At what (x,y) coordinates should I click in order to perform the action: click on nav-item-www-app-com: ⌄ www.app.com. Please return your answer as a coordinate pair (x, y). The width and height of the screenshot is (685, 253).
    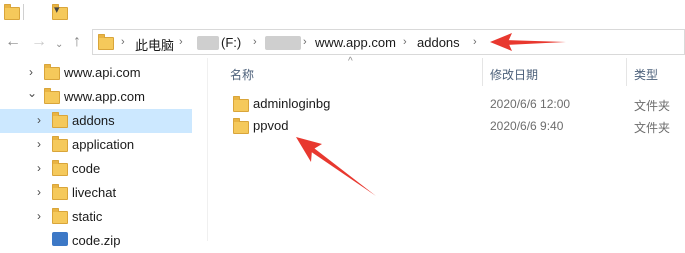
    Looking at the image, I should click on (100, 97).